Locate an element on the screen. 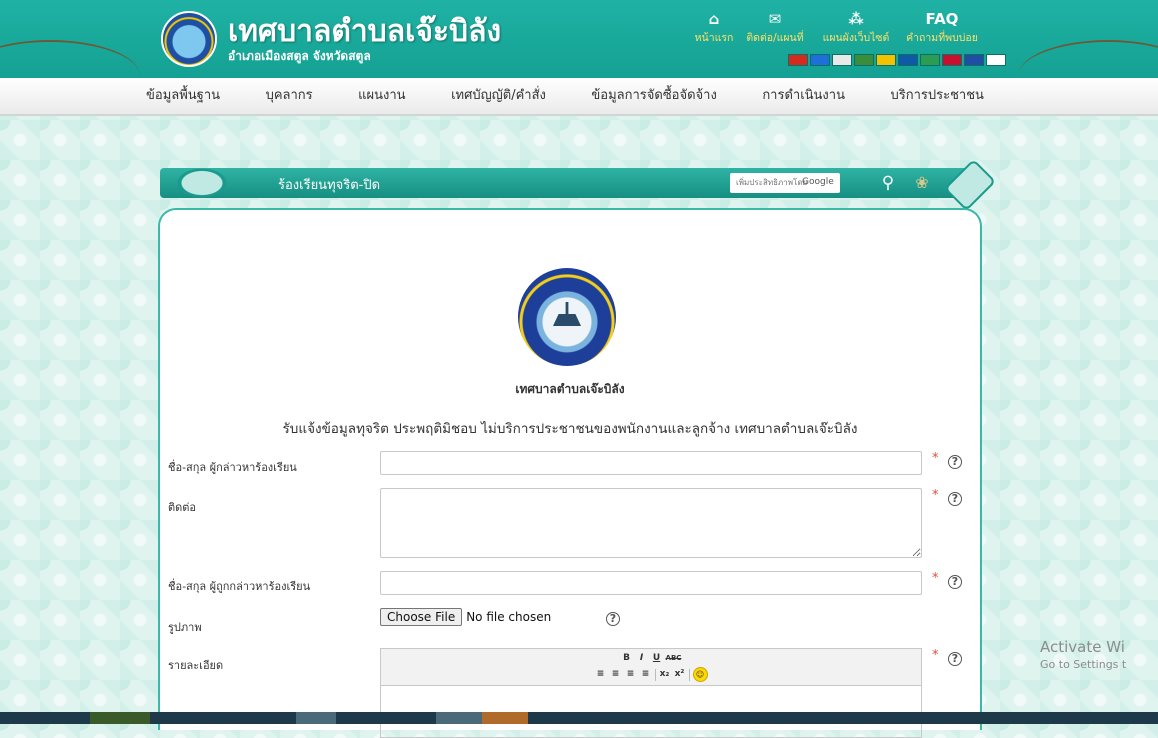 The height and width of the screenshot is (738, 1158). emoticon-icon: ☺ is located at coordinates (700, 674).